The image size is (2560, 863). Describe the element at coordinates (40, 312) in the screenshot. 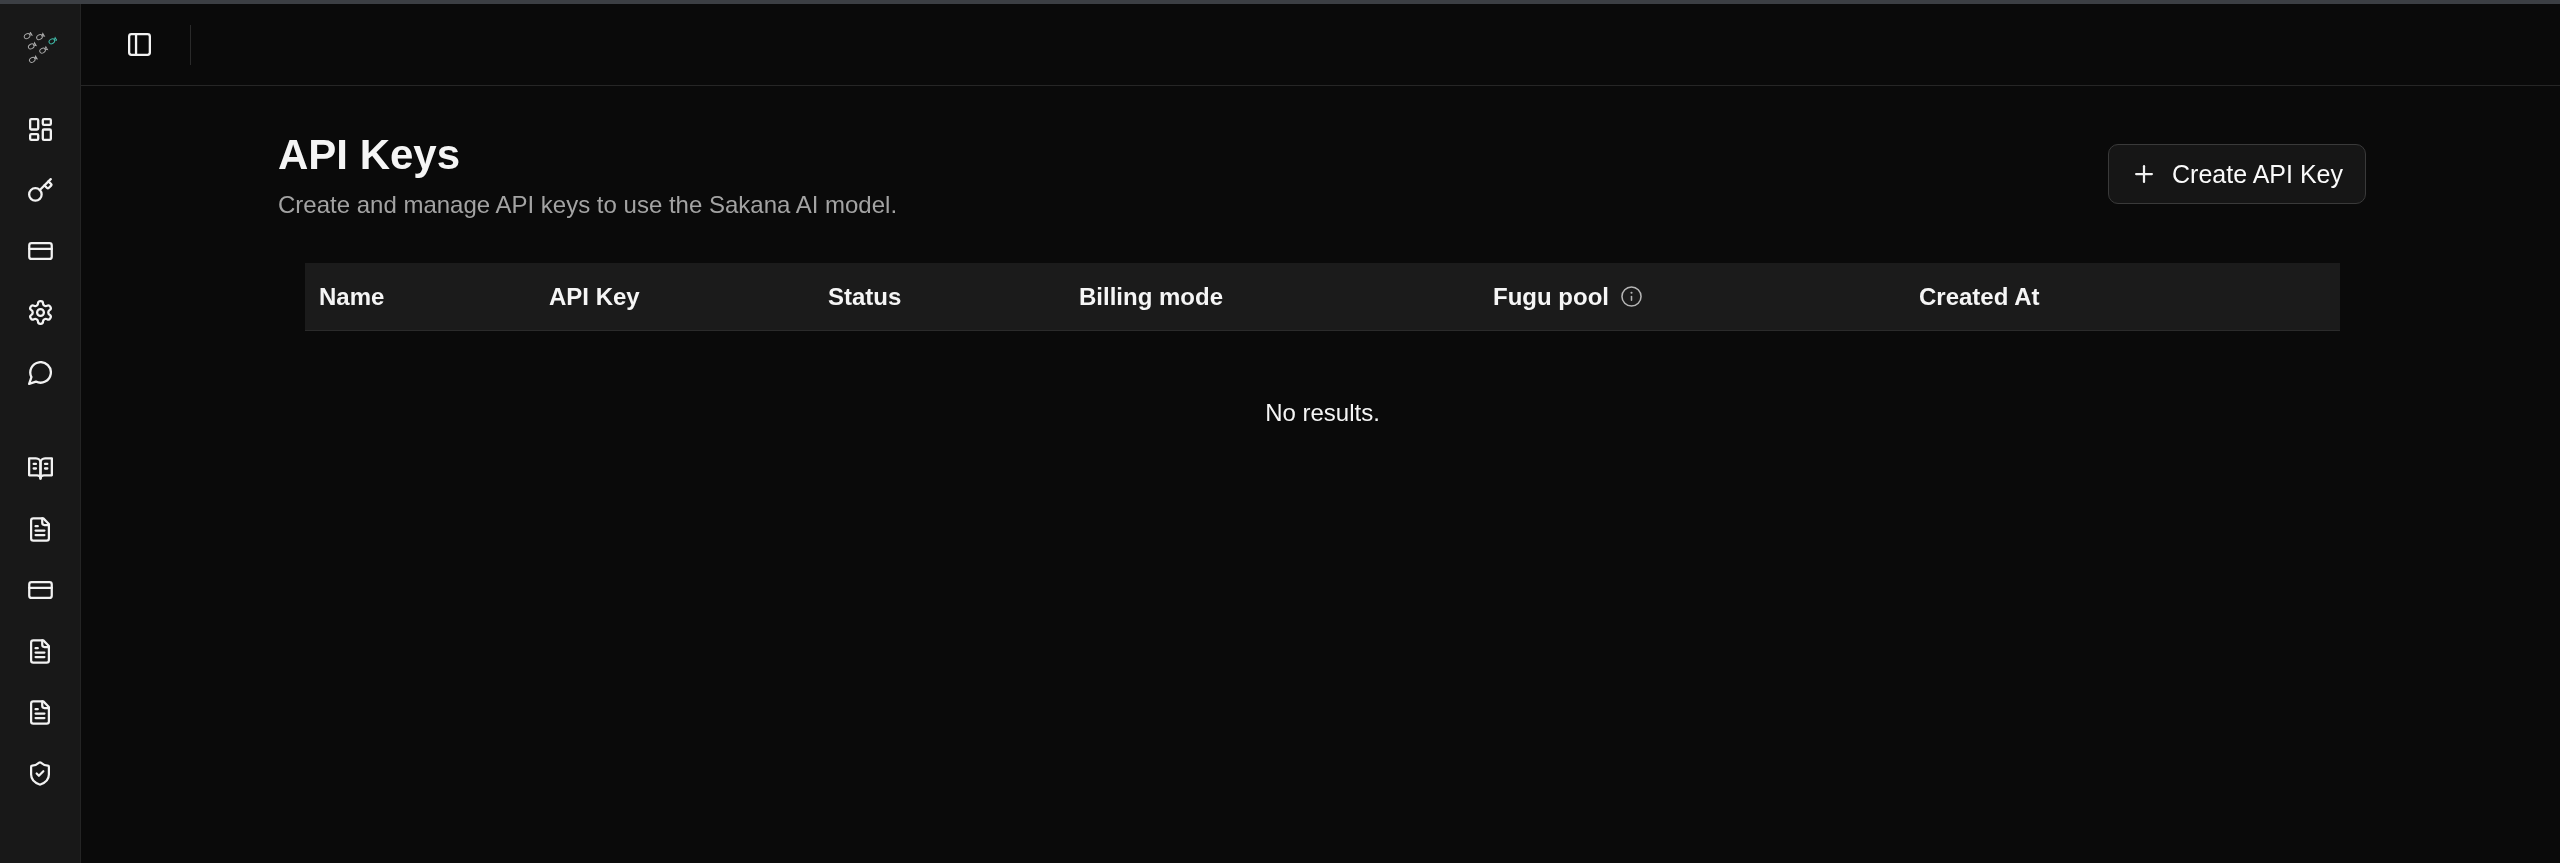

I see `settings-icon` at that location.